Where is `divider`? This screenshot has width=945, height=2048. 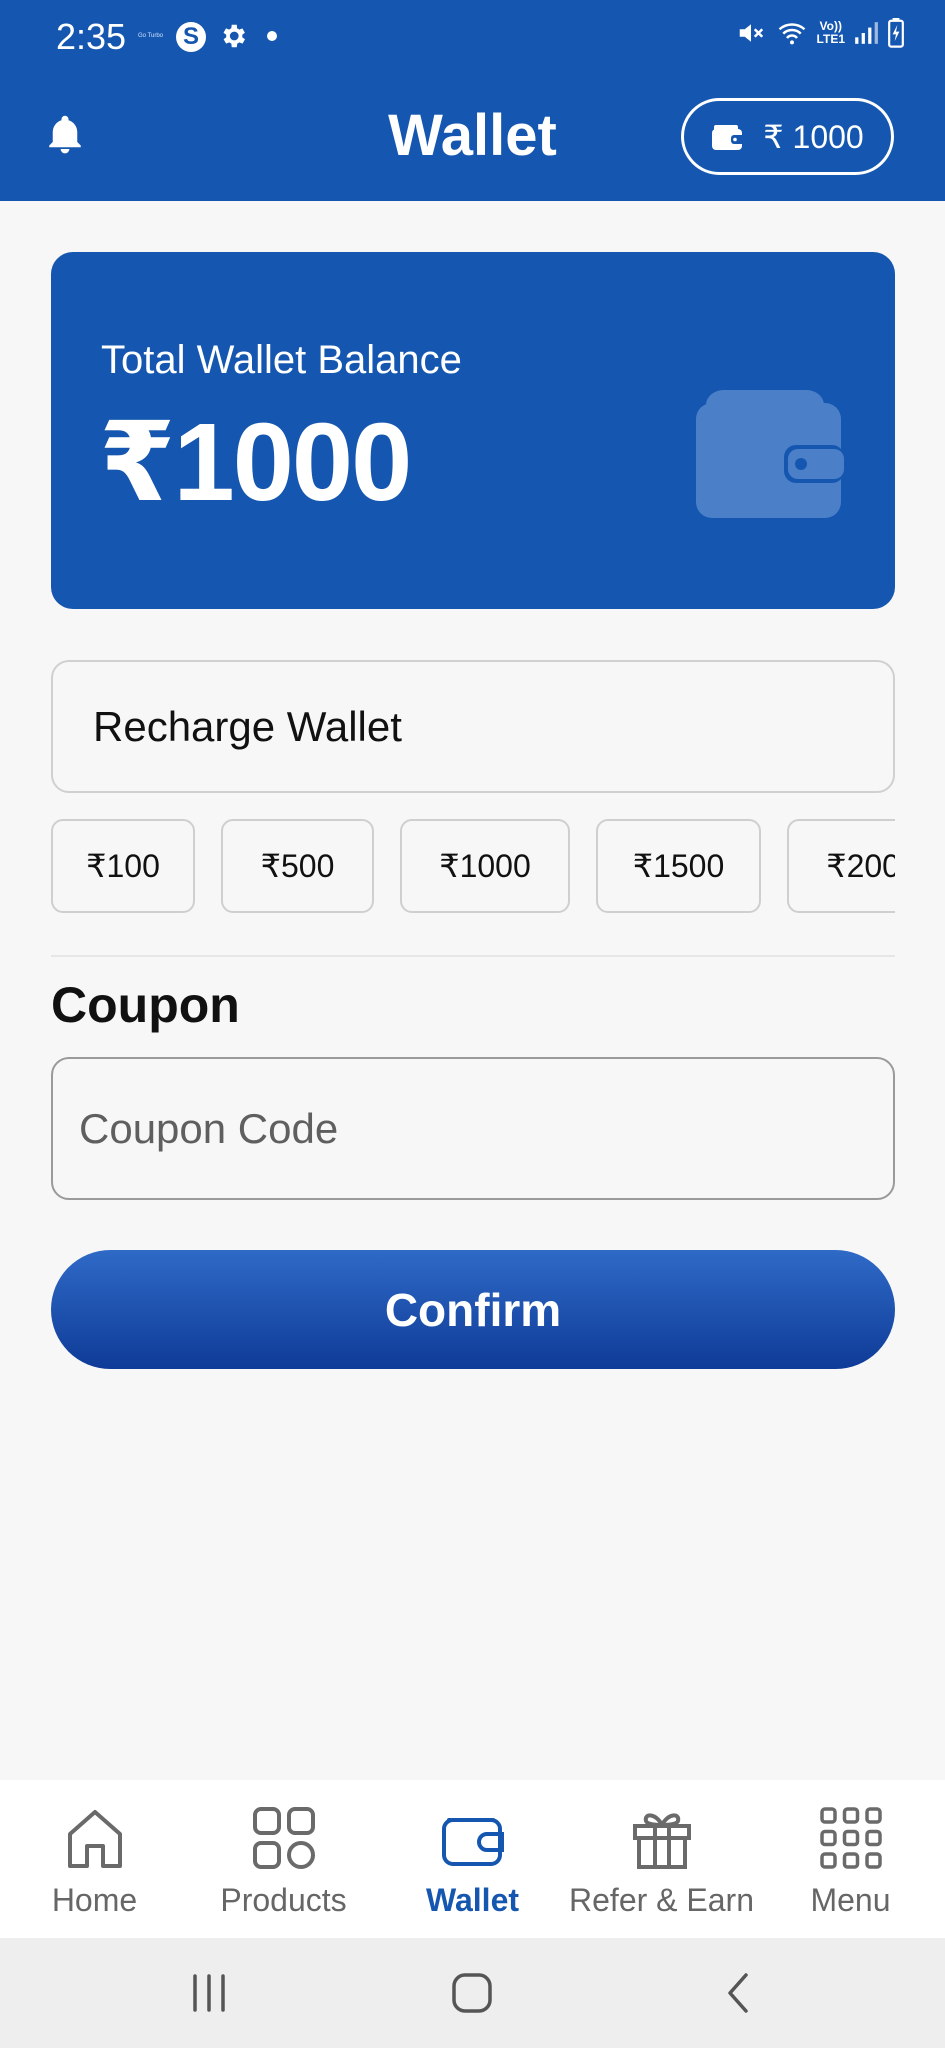 divider is located at coordinates (473, 956).